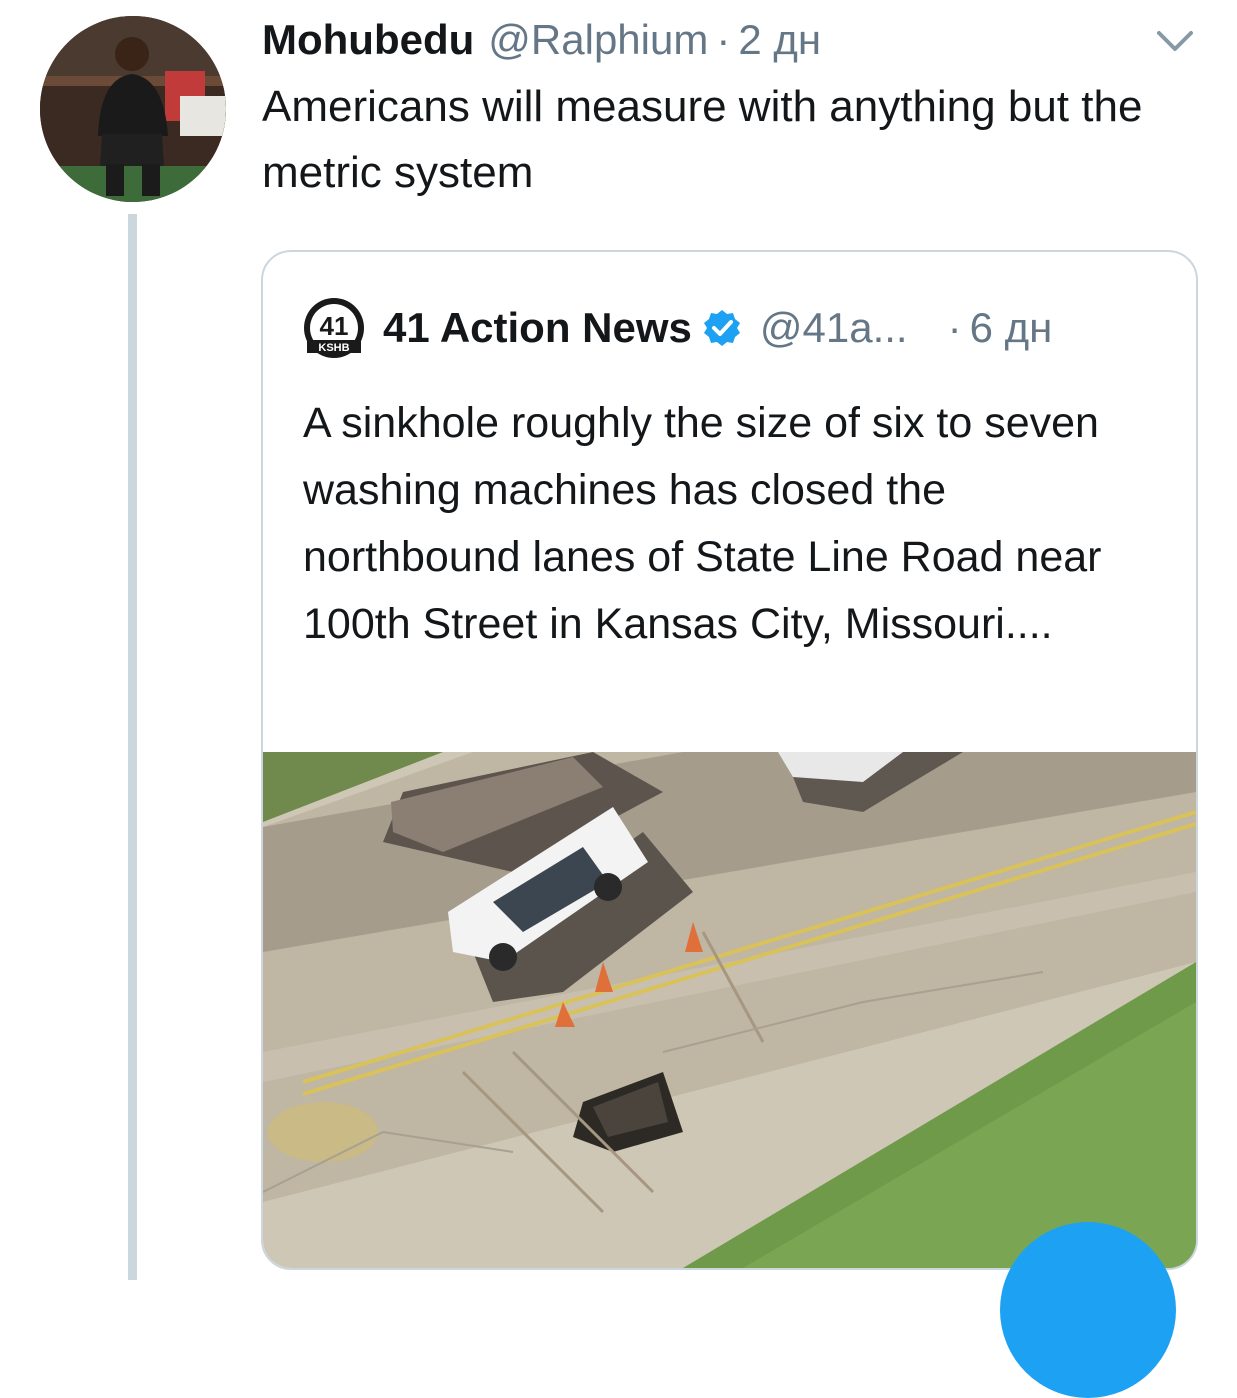 Image resolution: width=1237 pixels, height=1398 pixels. What do you see at coordinates (333, 348) in the screenshot?
I see `logo-sub: KSHB` at bounding box center [333, 348].